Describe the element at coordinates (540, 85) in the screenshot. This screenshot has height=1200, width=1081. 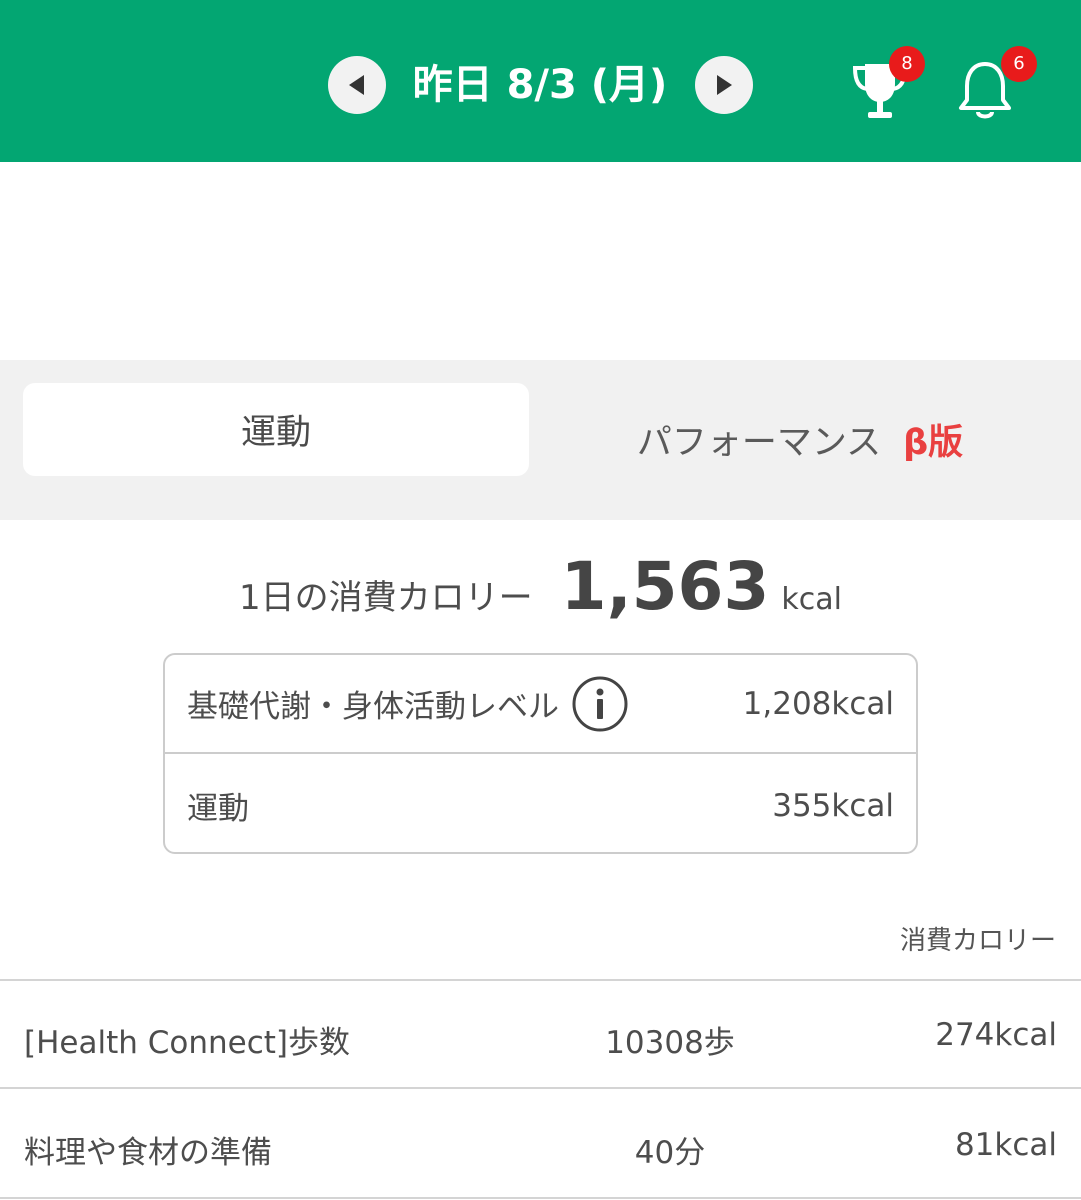
I see `date-title: 昨日 8/3 (月)` at that location.